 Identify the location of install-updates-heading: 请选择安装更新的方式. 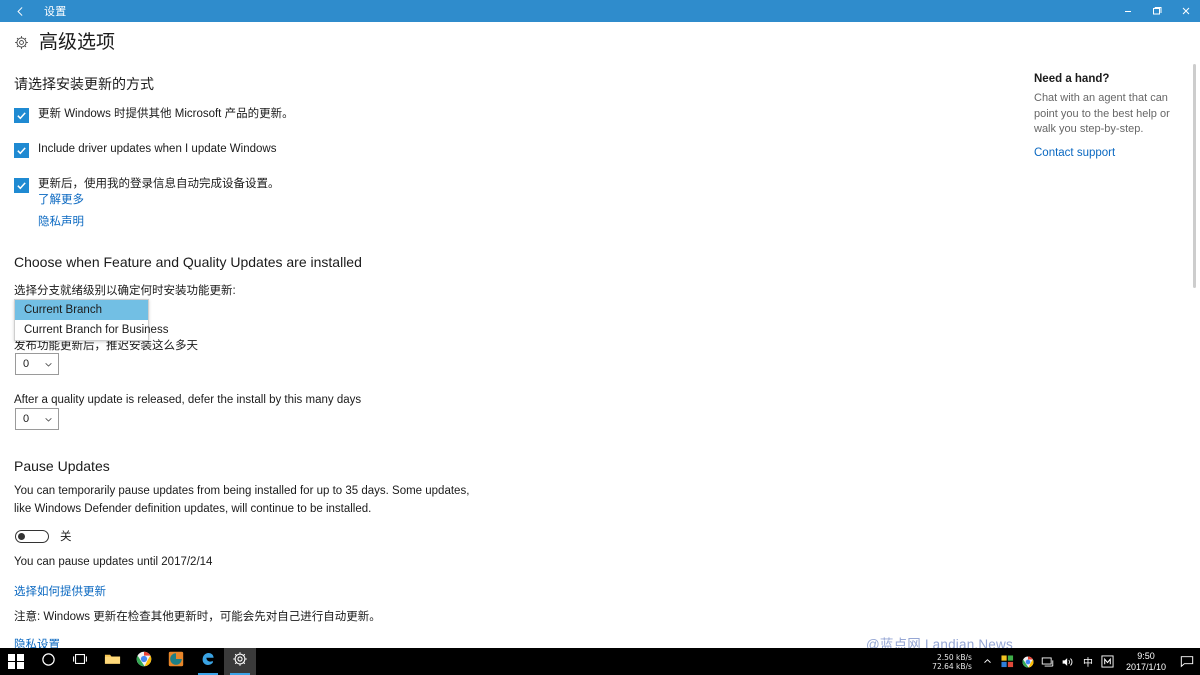
(84, 84).